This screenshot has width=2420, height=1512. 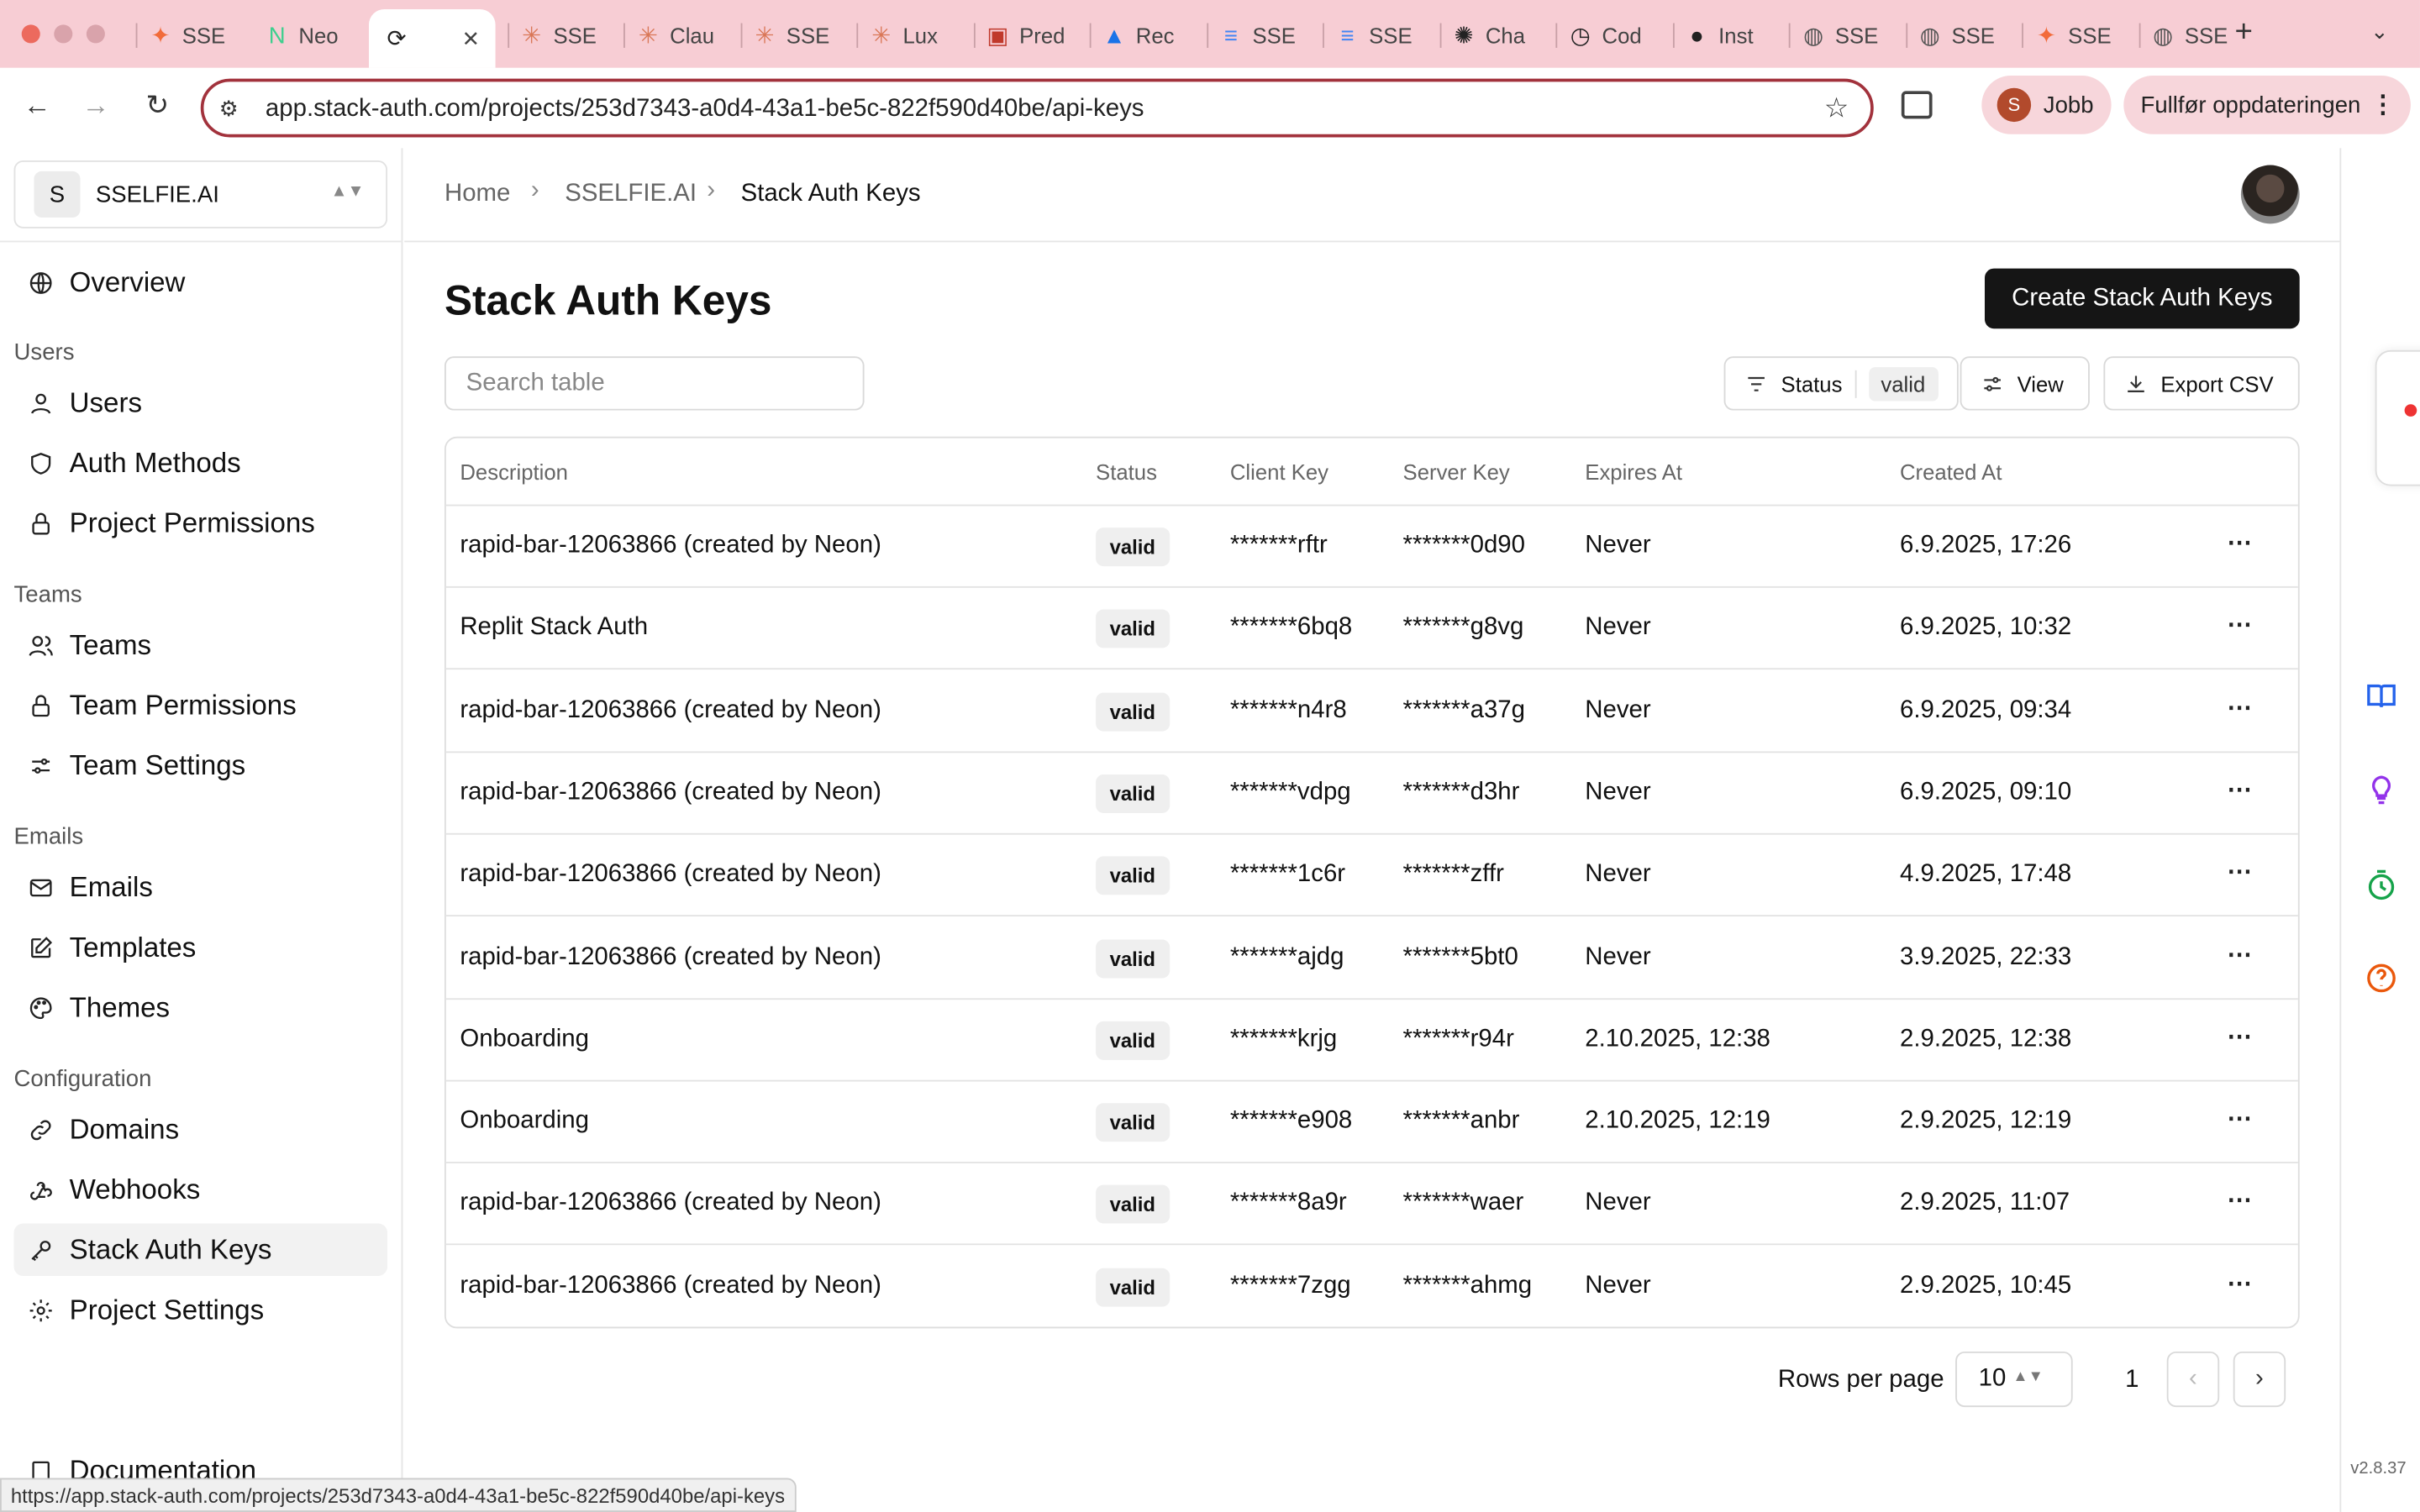 What do you see at coordinates (313, 36) in the screenshot?
I see `browser-tab: N Neo` at bounding box center [313, 36].